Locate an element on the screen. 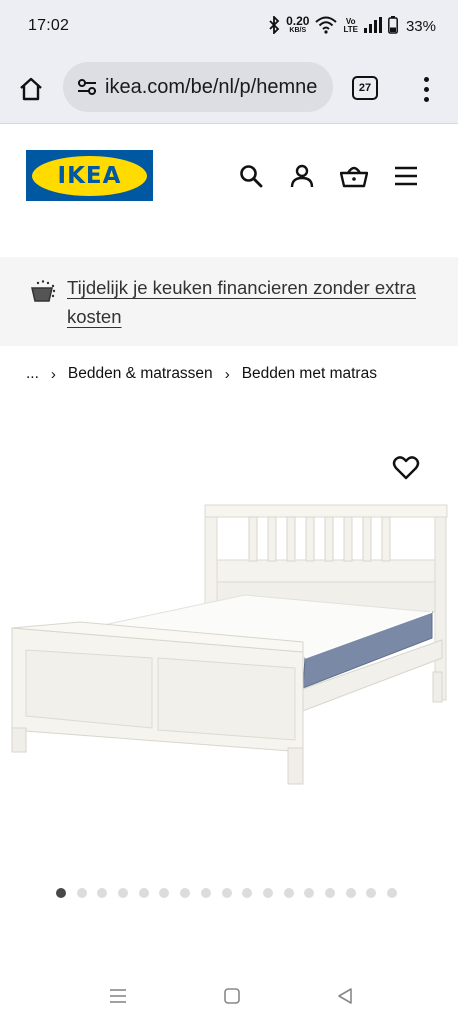 The width and height of the screenshot is (458, 1024). back-icon is located at coordinates (345, 996).